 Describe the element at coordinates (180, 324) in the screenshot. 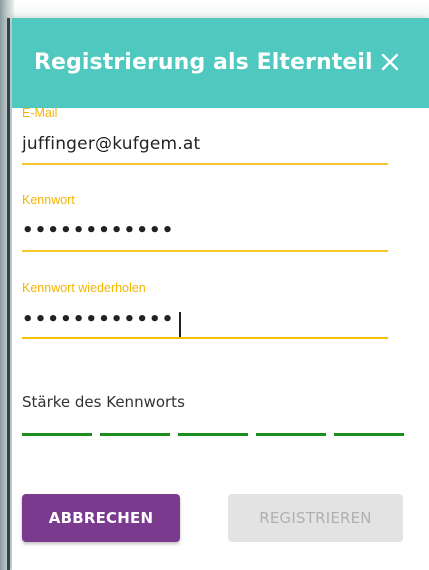

I see `text-caret` at that location.